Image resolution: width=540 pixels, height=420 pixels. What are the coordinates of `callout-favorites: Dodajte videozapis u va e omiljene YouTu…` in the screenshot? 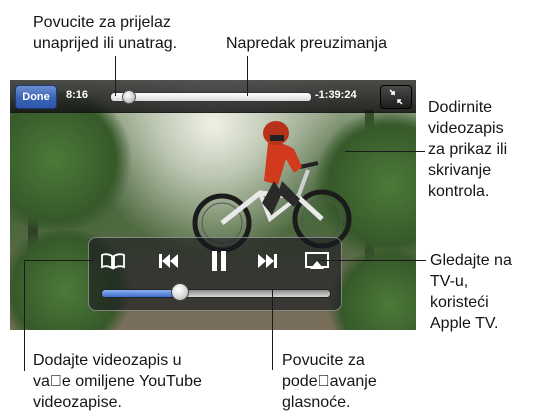 It's located at (117, 381).